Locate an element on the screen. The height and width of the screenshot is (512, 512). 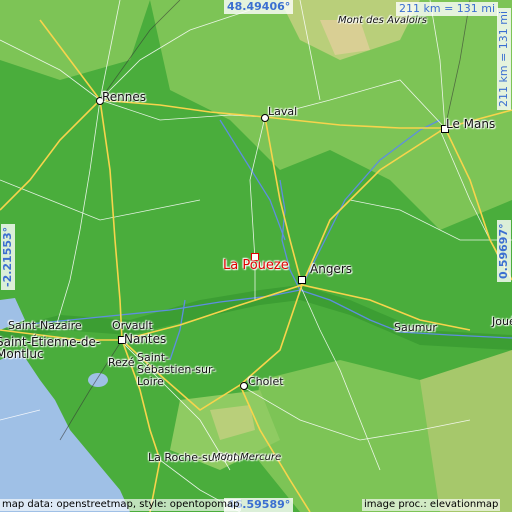
label-nantes: Nantes is located at coordinates (145, 339).